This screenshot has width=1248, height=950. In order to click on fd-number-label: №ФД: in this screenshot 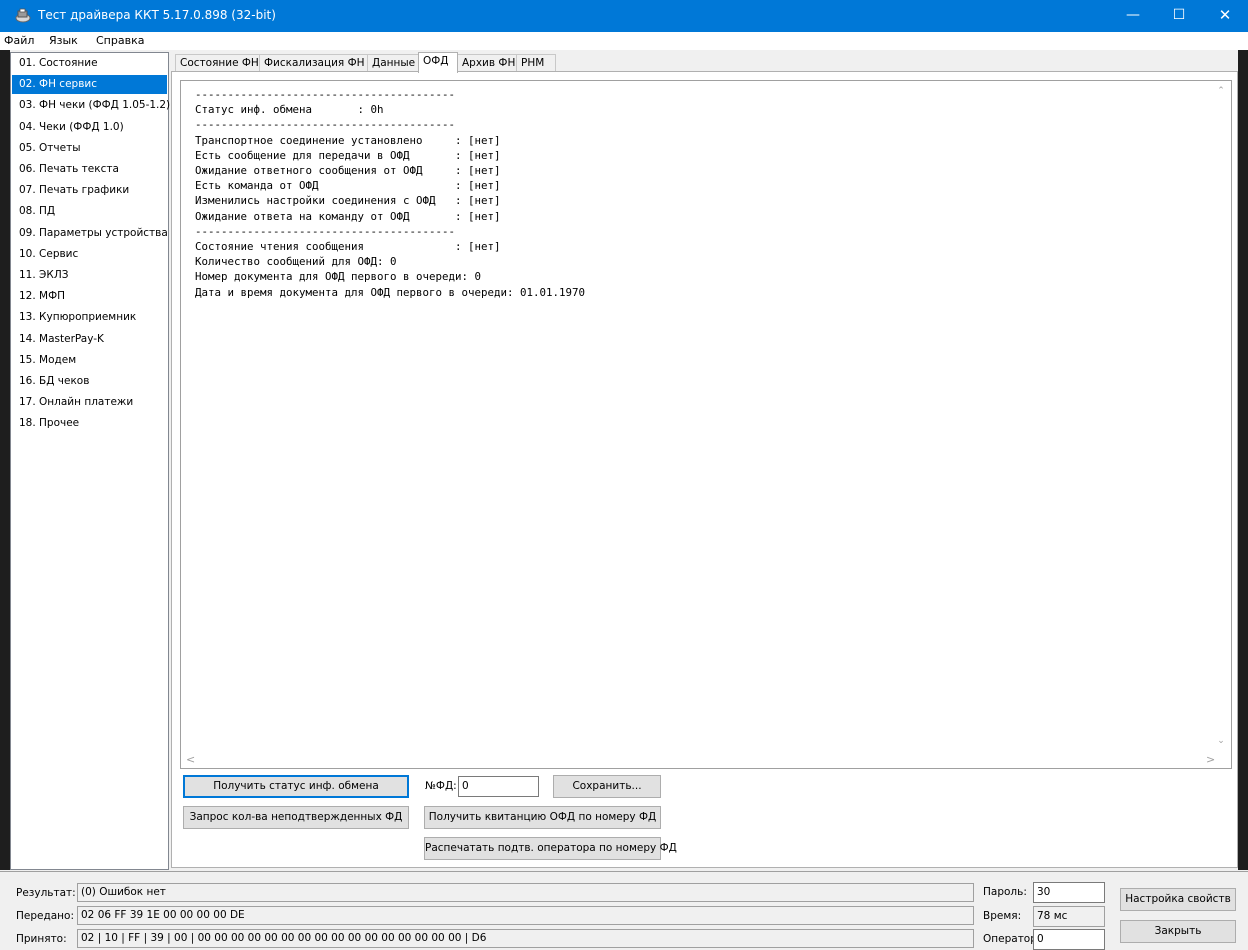, I will do `click(441, 786)`.